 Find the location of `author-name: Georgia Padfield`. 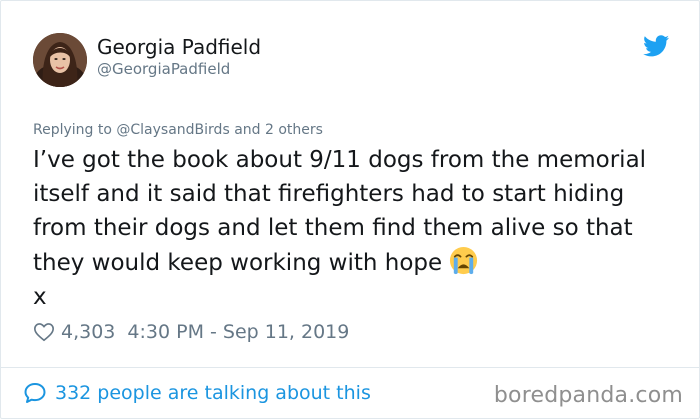

author-name: Georgia Padfield is located at coordinates (179, 47).